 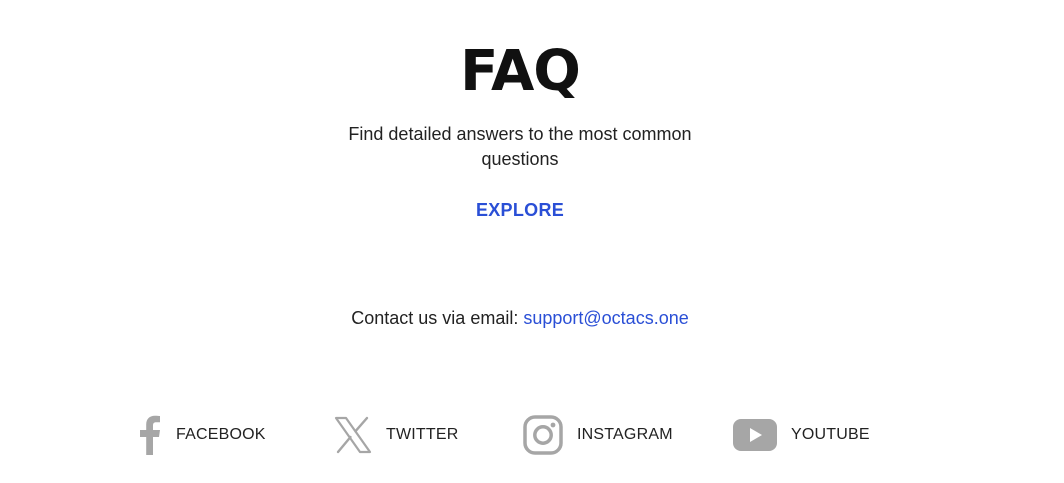 What do you see at coordinates (543, 435) in the screenshot?
I see `instagram-icon` at bounding box center [543, 435].